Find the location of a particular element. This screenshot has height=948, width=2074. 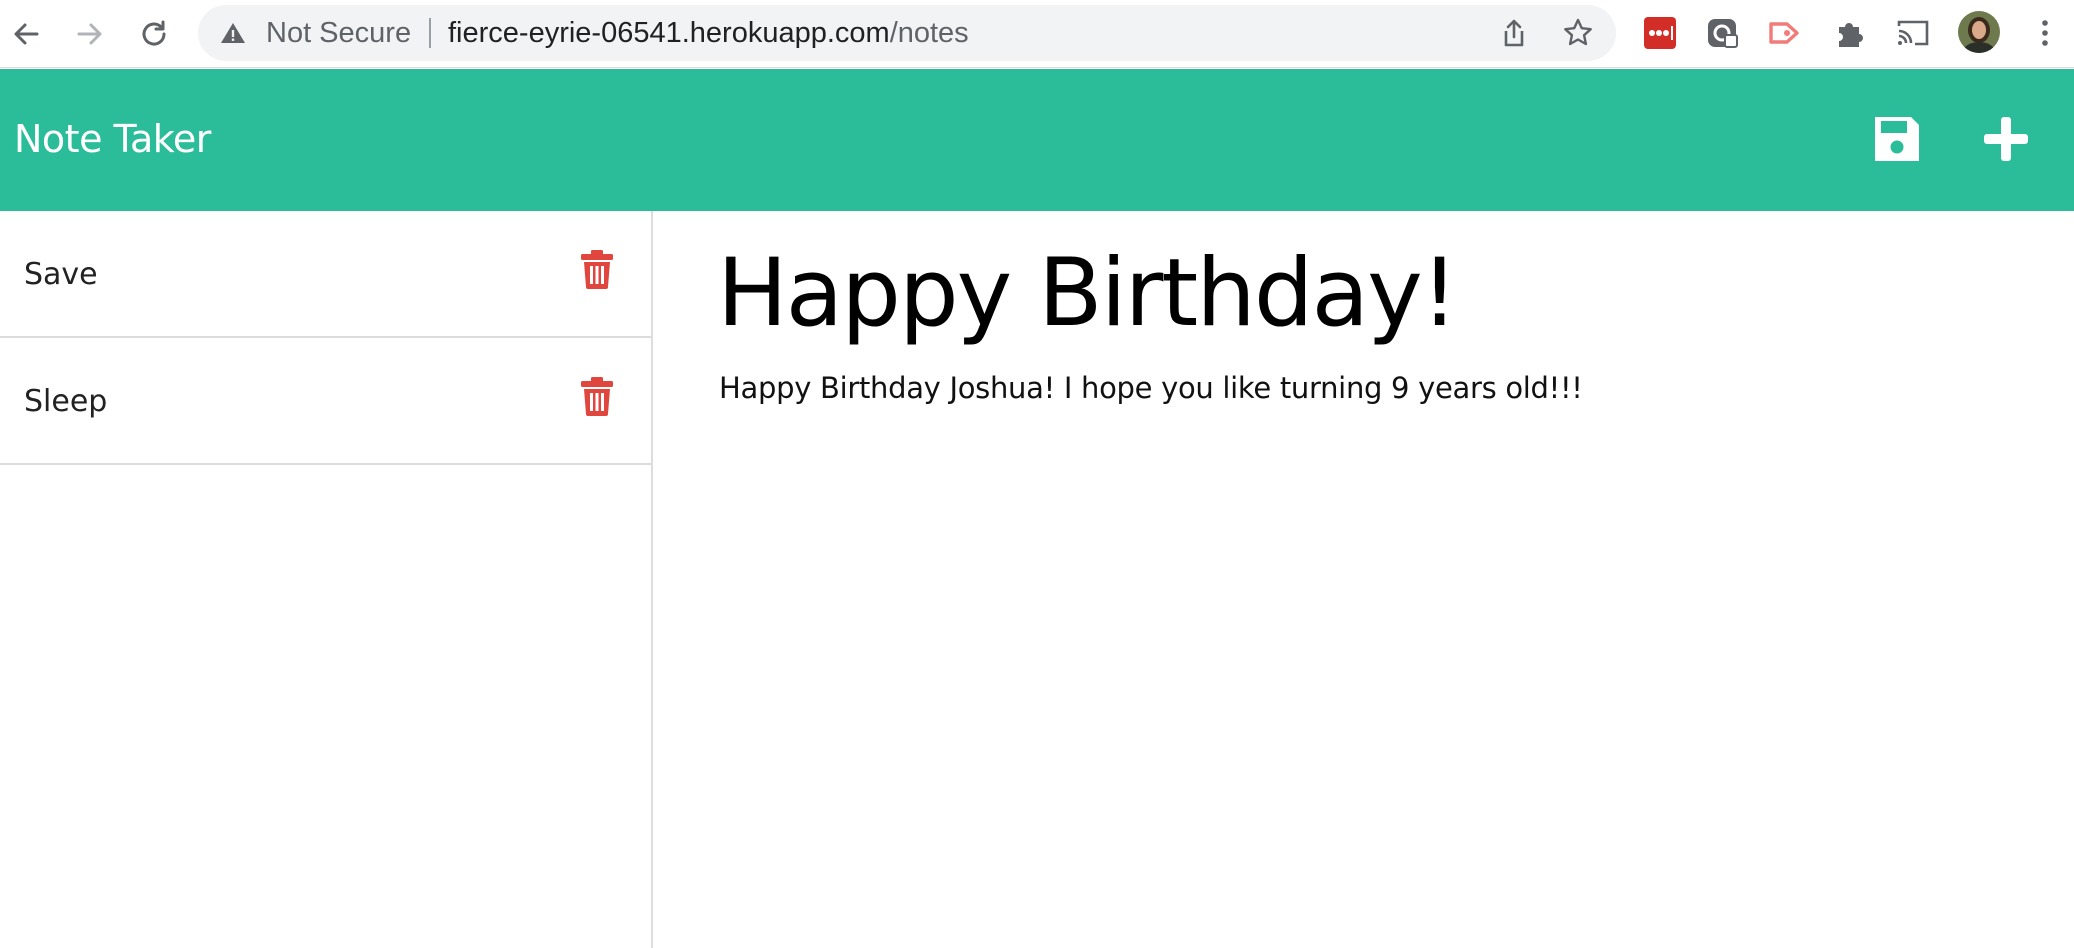

back-button is located at coordinates (26, 34).